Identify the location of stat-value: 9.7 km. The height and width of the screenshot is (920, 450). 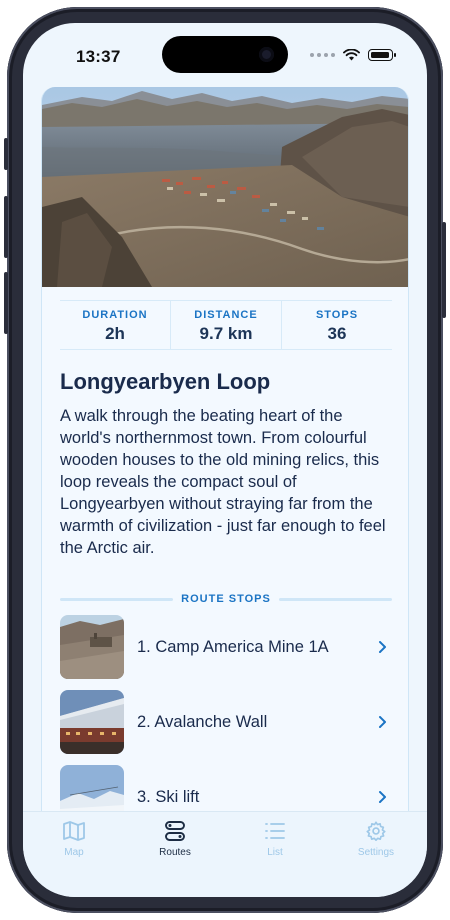
(226, 333).